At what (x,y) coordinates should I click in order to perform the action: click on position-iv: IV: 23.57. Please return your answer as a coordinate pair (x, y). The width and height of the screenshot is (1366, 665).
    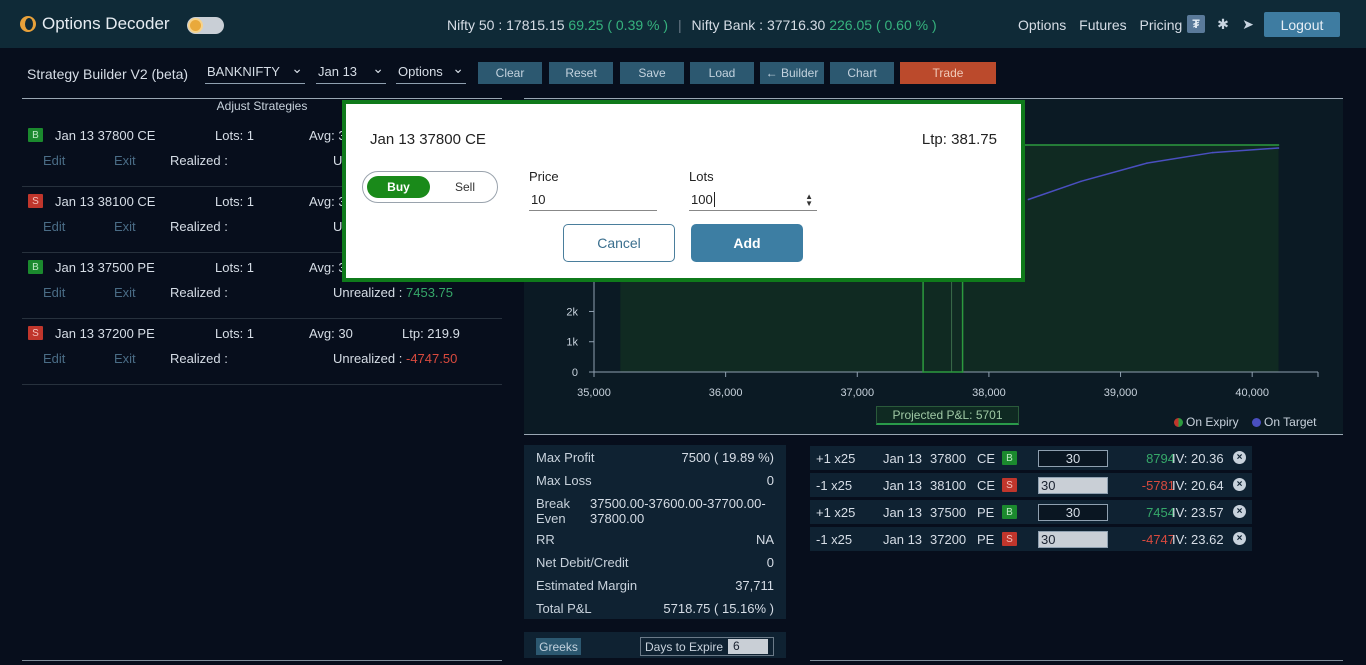
    Looking at the image, I should click on (1198, 512).